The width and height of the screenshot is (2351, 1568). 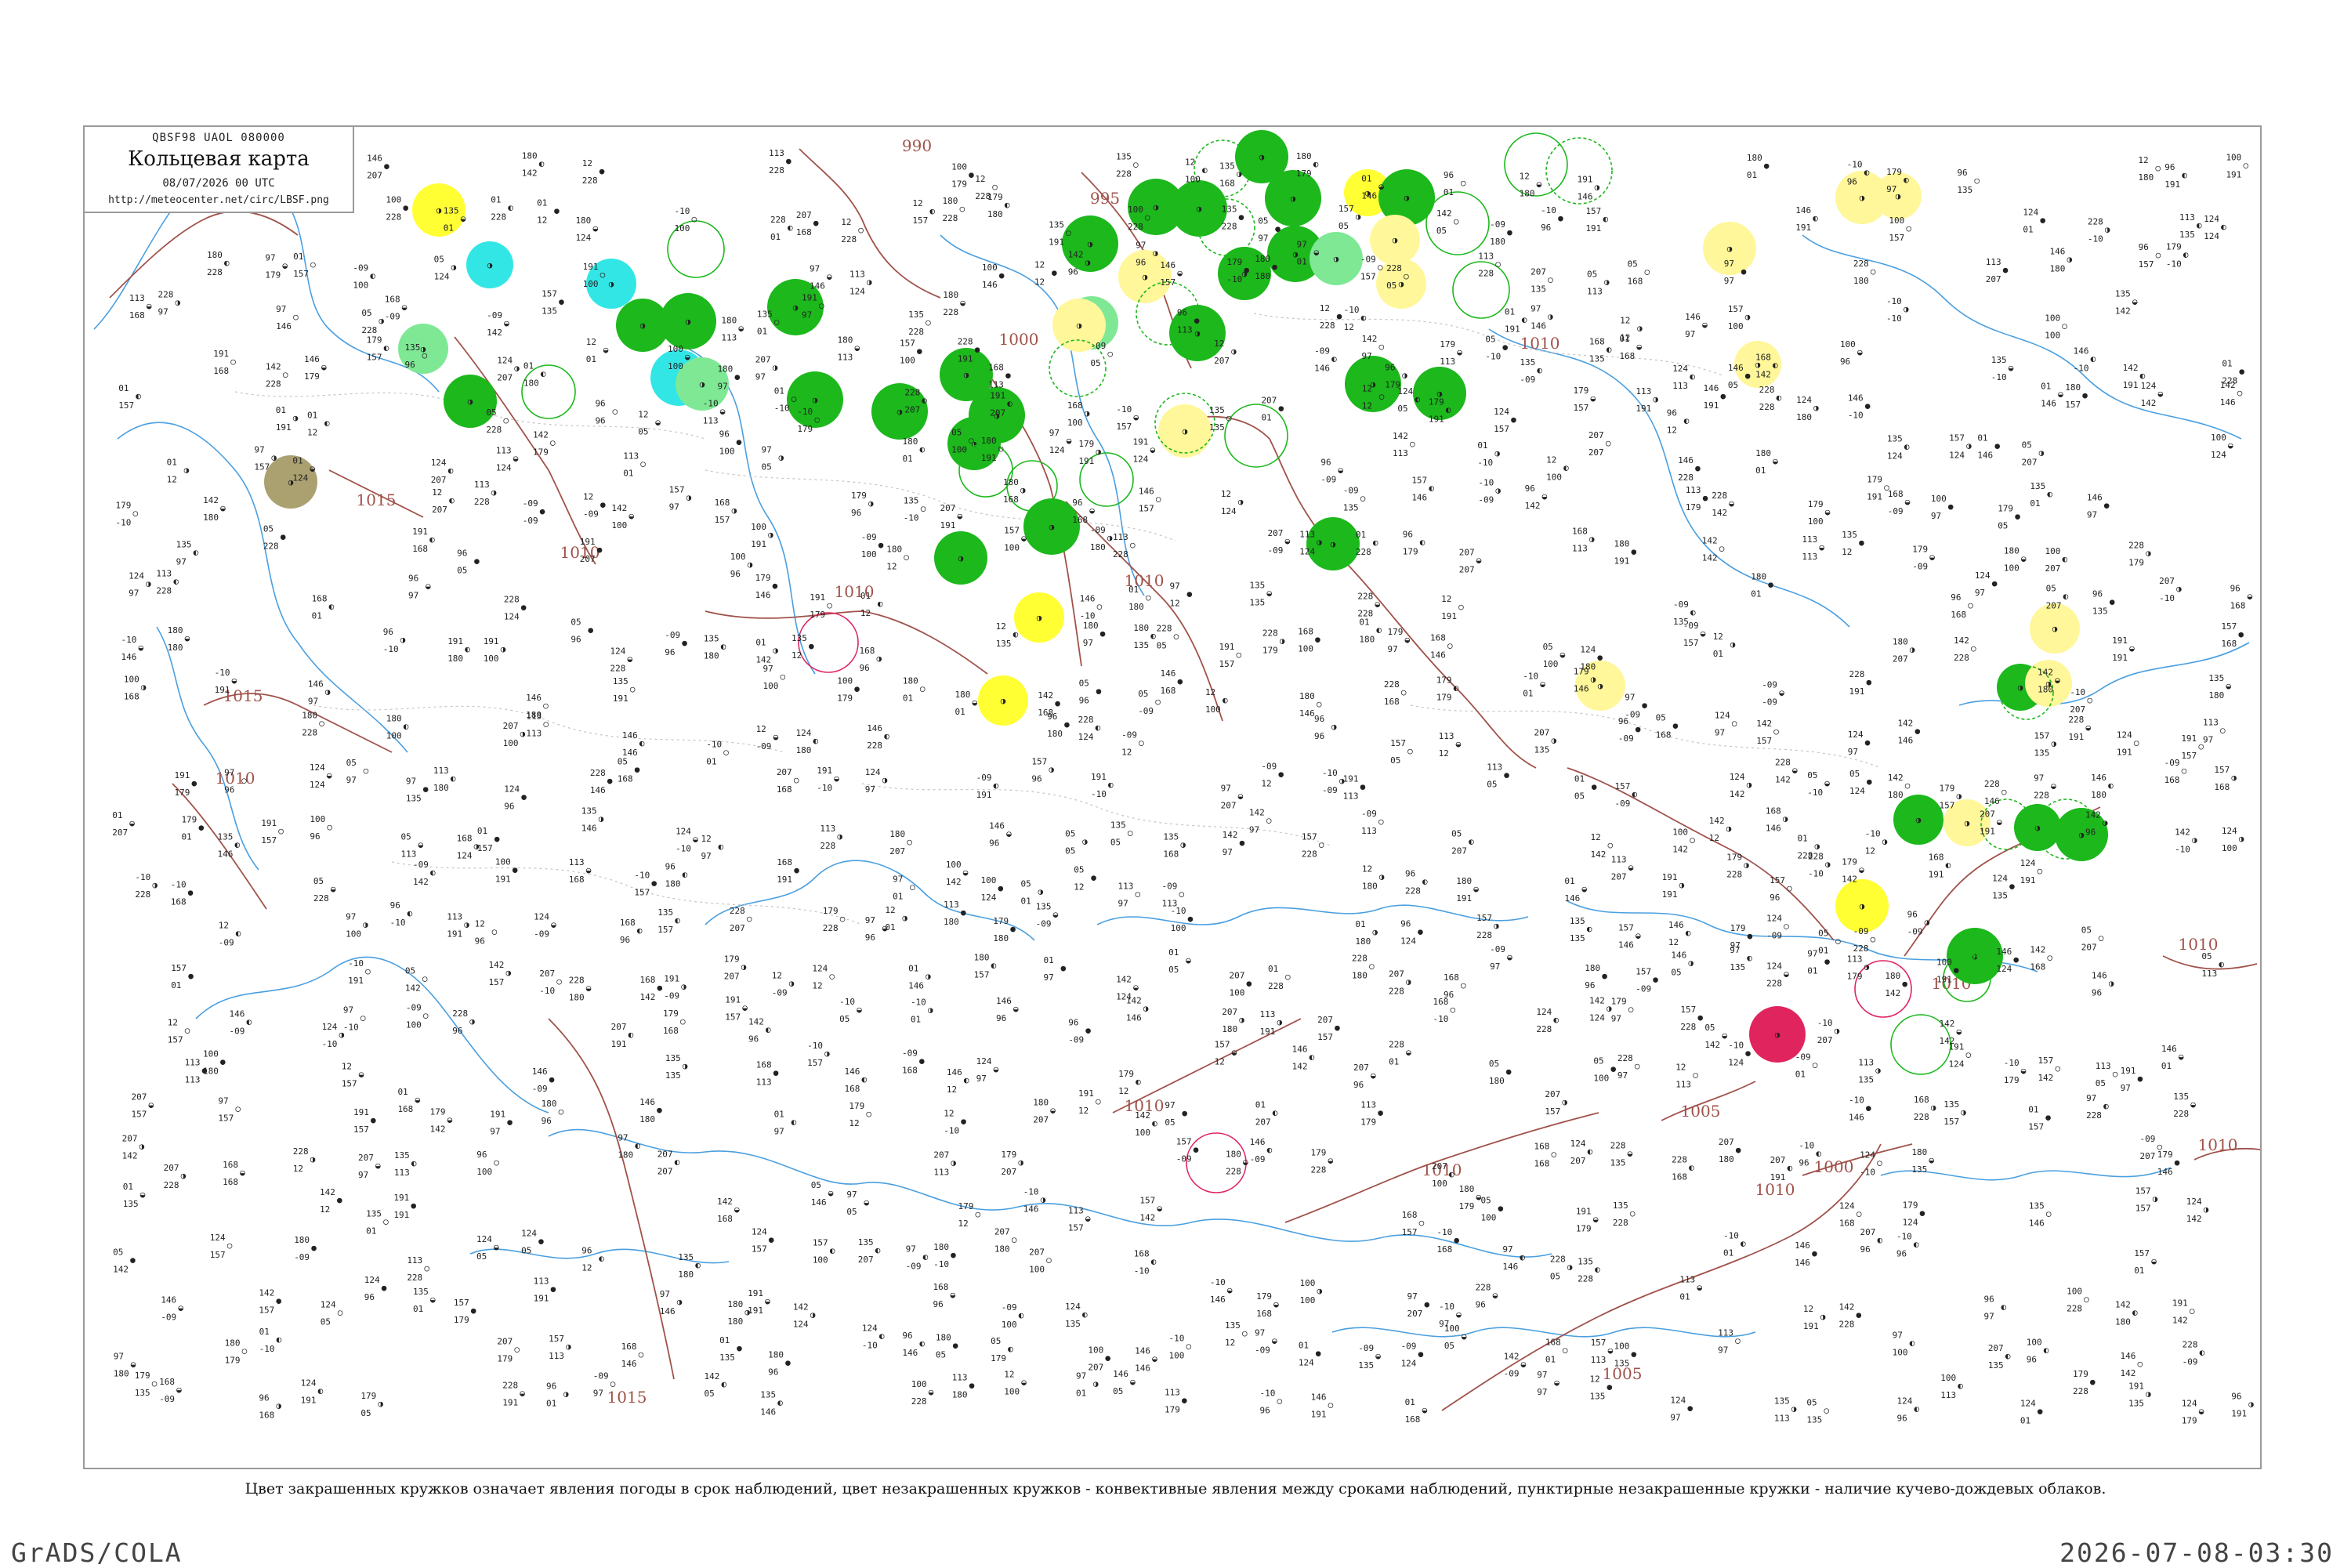 What do you see at coordinates (732, 959) in the screenshot?
I see `station-value-197: 179` at bounding box center [732, 959].